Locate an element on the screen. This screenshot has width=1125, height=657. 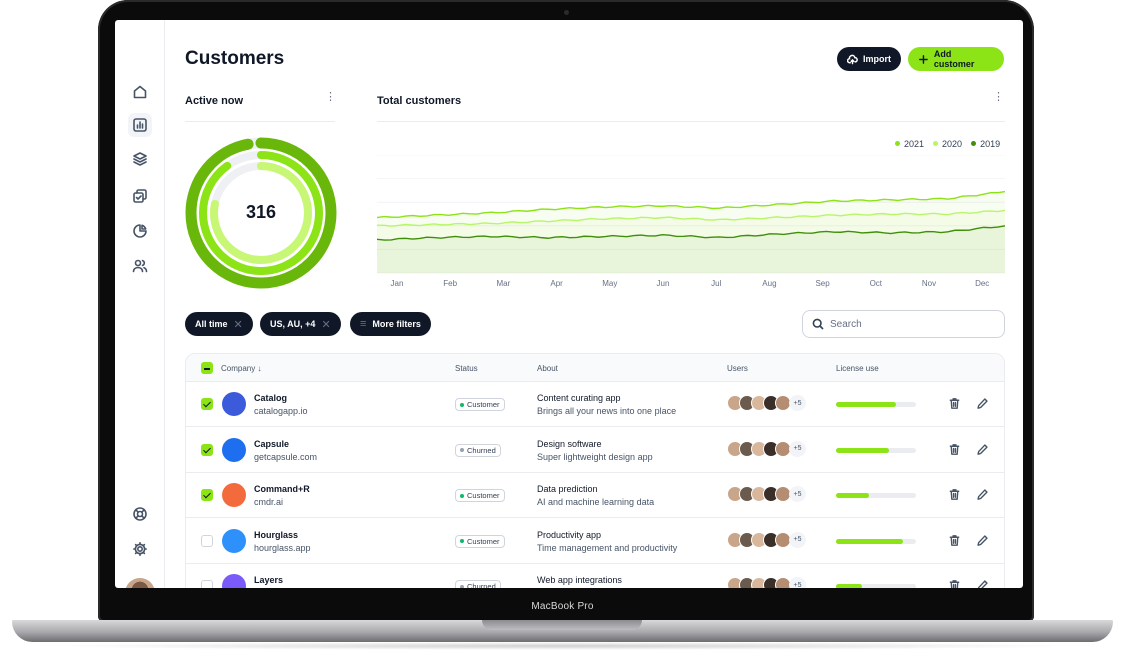
import-button: Import is located at coordinates (869, 59).